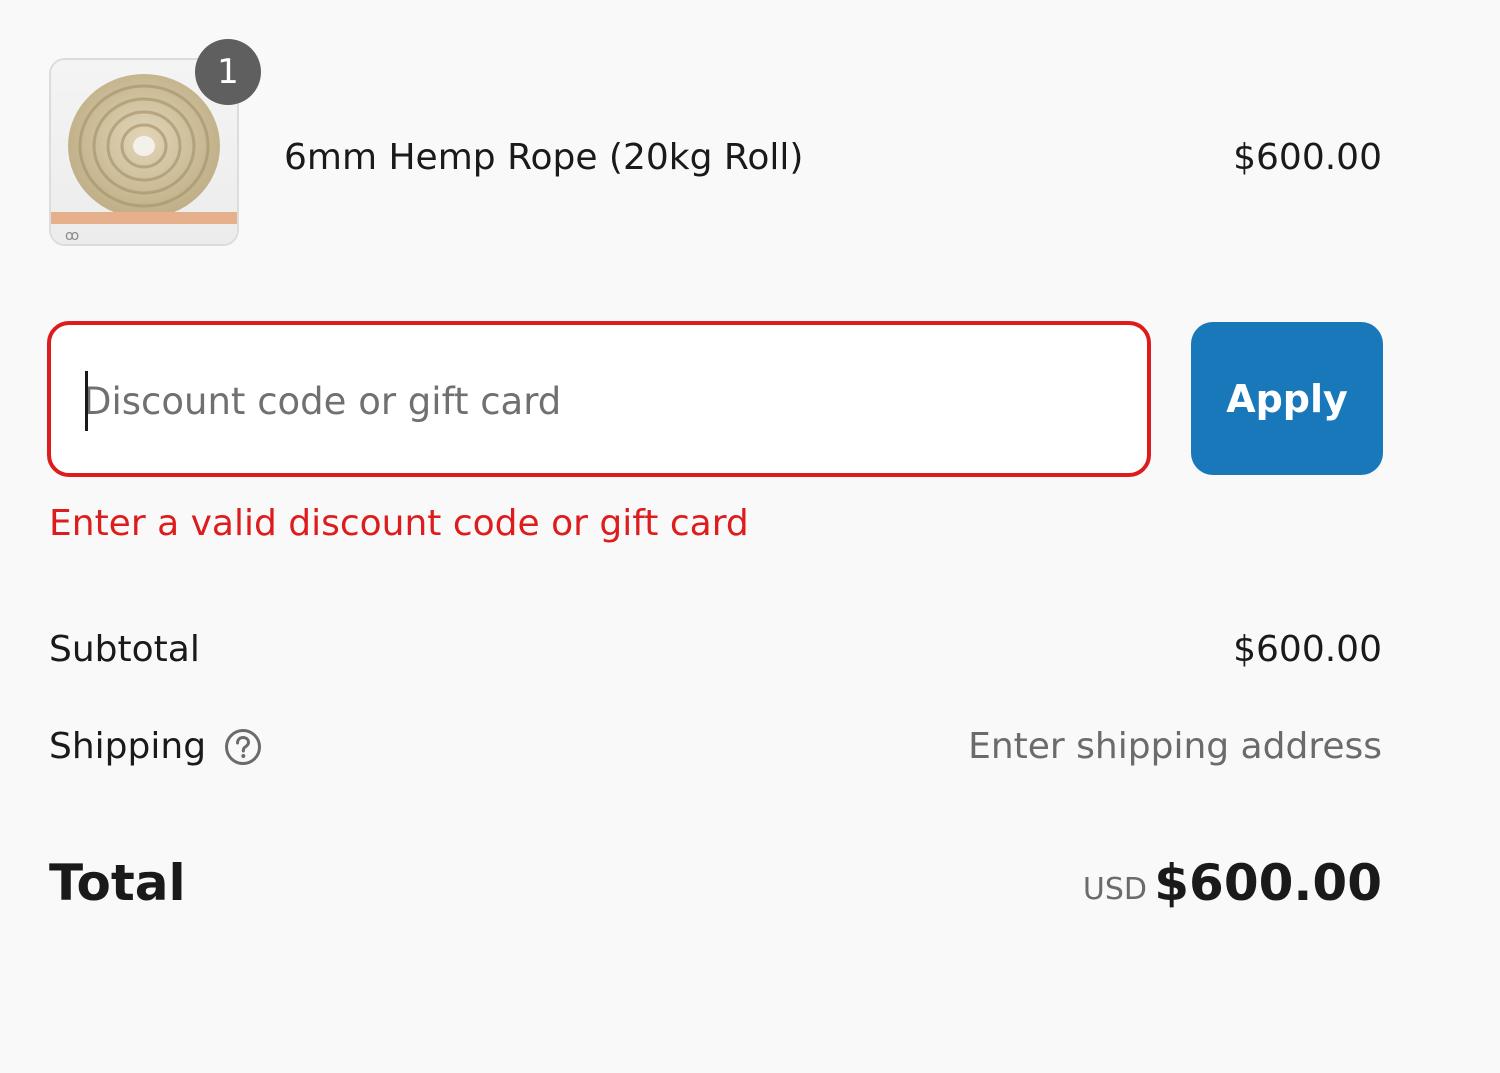  I want to click on watermark-icon: oo, so click(72, 236).